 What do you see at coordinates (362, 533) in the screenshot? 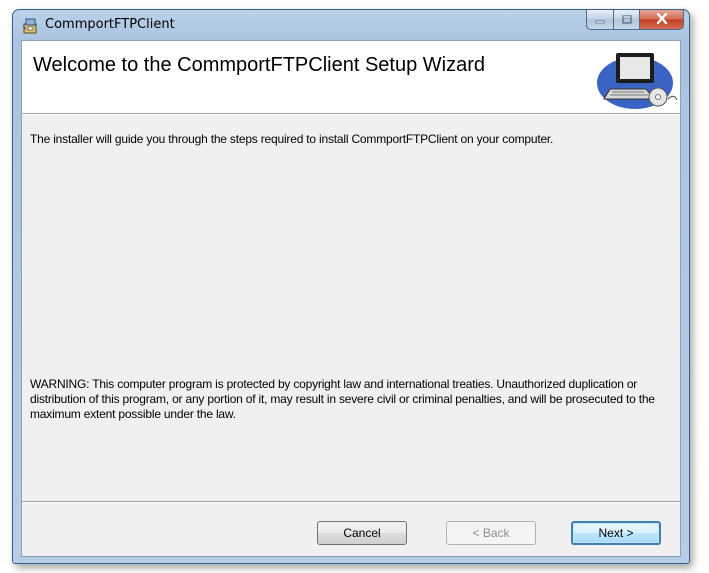
I see `cancel-button: Cancel` at bounding box center [362, 533].